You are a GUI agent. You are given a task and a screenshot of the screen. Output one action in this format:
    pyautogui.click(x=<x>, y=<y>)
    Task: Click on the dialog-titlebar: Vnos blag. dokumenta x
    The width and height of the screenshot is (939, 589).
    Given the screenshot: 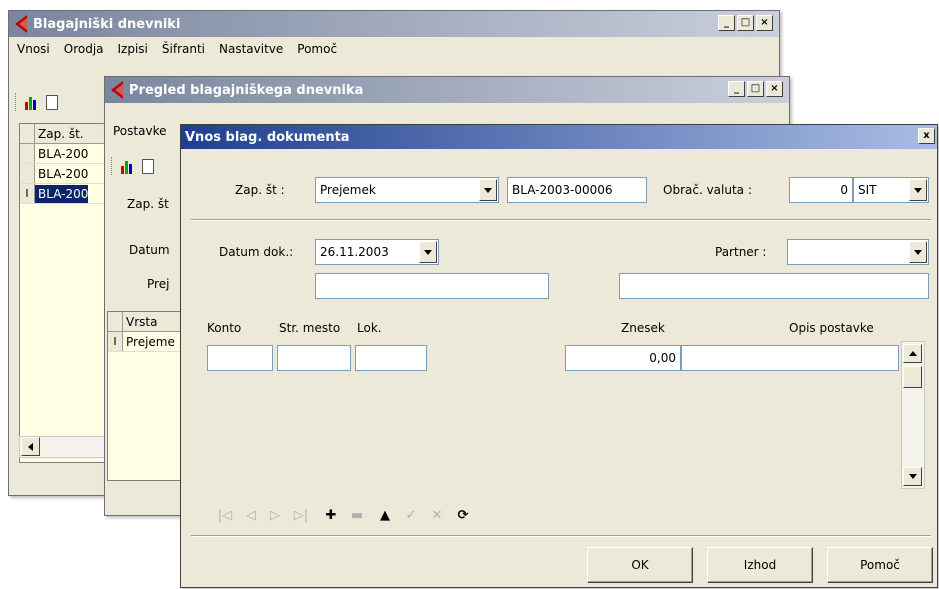 What is the action you would take?
    pyautogui.click(x=559, y=137)
    